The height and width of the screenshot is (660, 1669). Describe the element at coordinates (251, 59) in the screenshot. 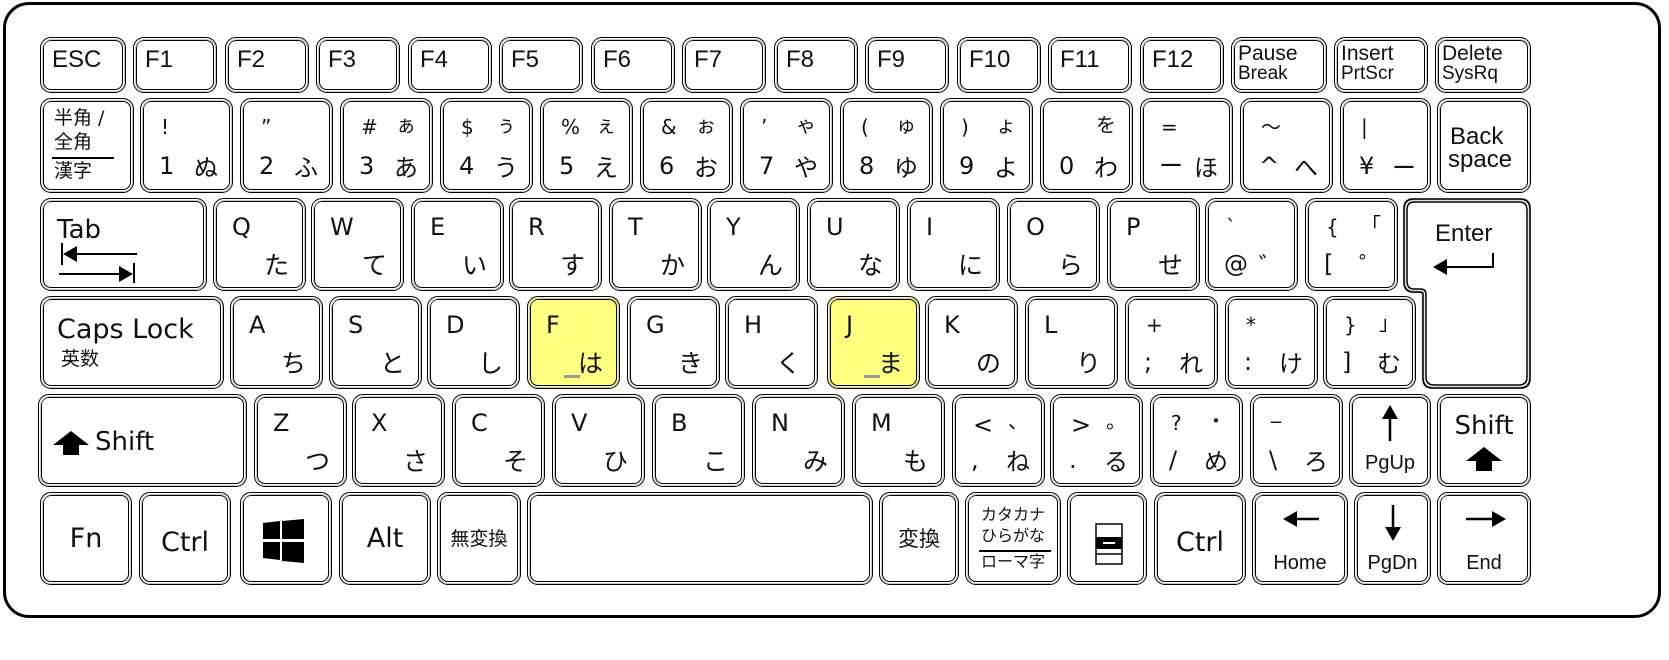

I see `key-label: F2` at that location.